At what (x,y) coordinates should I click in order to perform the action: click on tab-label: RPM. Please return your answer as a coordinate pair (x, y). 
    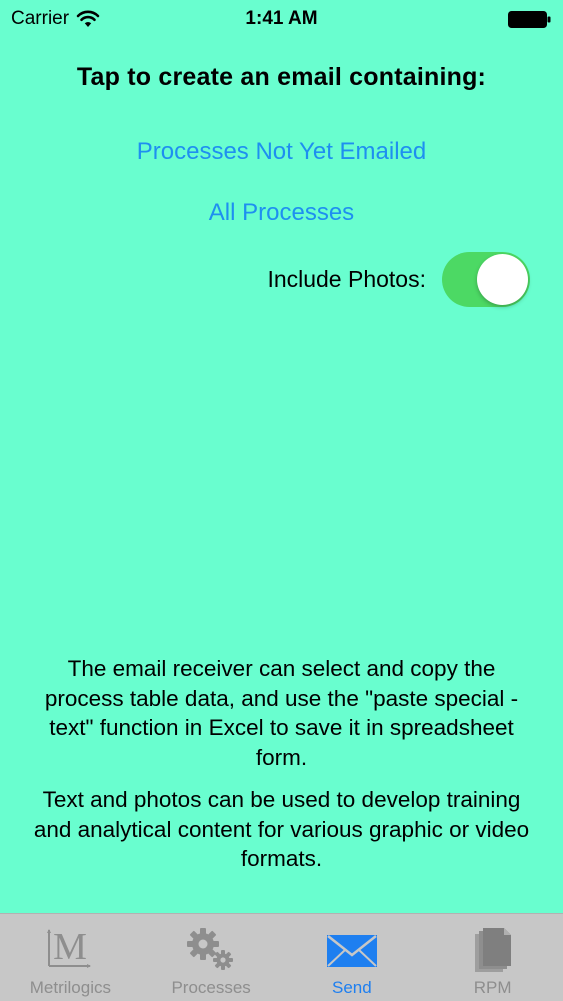
    Looking at the image, I should click on (492, 987).